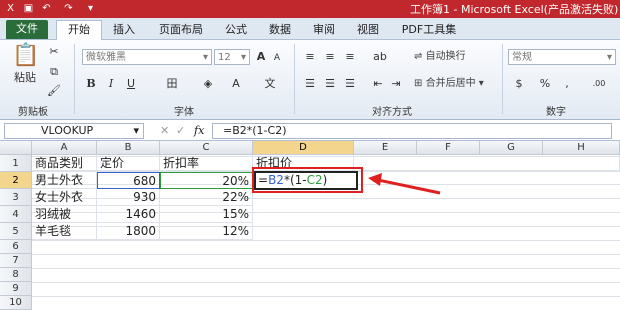  Describe the element at coordinates (124, 30) in the screenshot. I see `tab-insert: 插入` at that location.